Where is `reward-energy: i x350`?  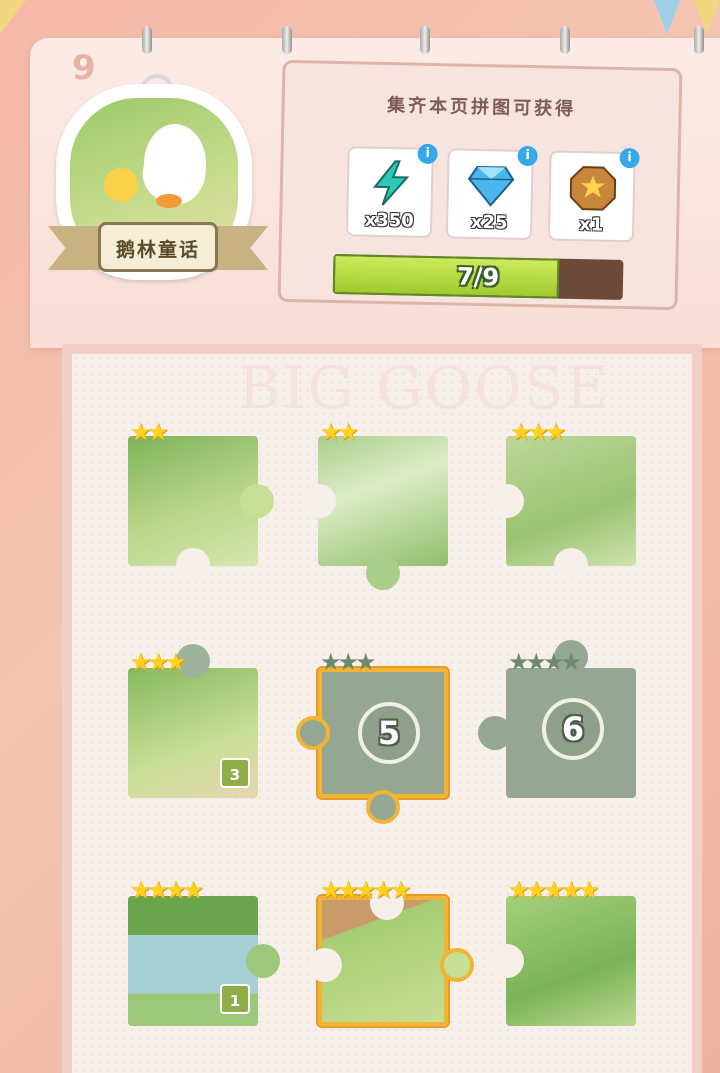
reward-energy: i x350 is located at coordinates (391, 191).